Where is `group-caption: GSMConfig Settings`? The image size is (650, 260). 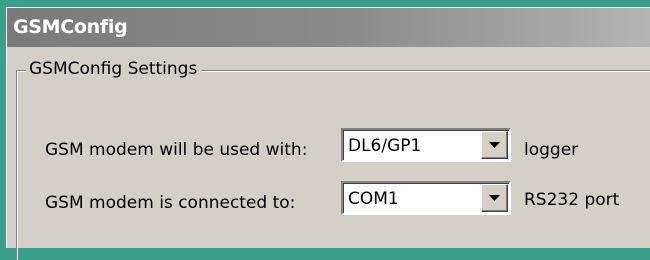 group-caption: GSMConfig Settings is located at coordinates (114, 69).